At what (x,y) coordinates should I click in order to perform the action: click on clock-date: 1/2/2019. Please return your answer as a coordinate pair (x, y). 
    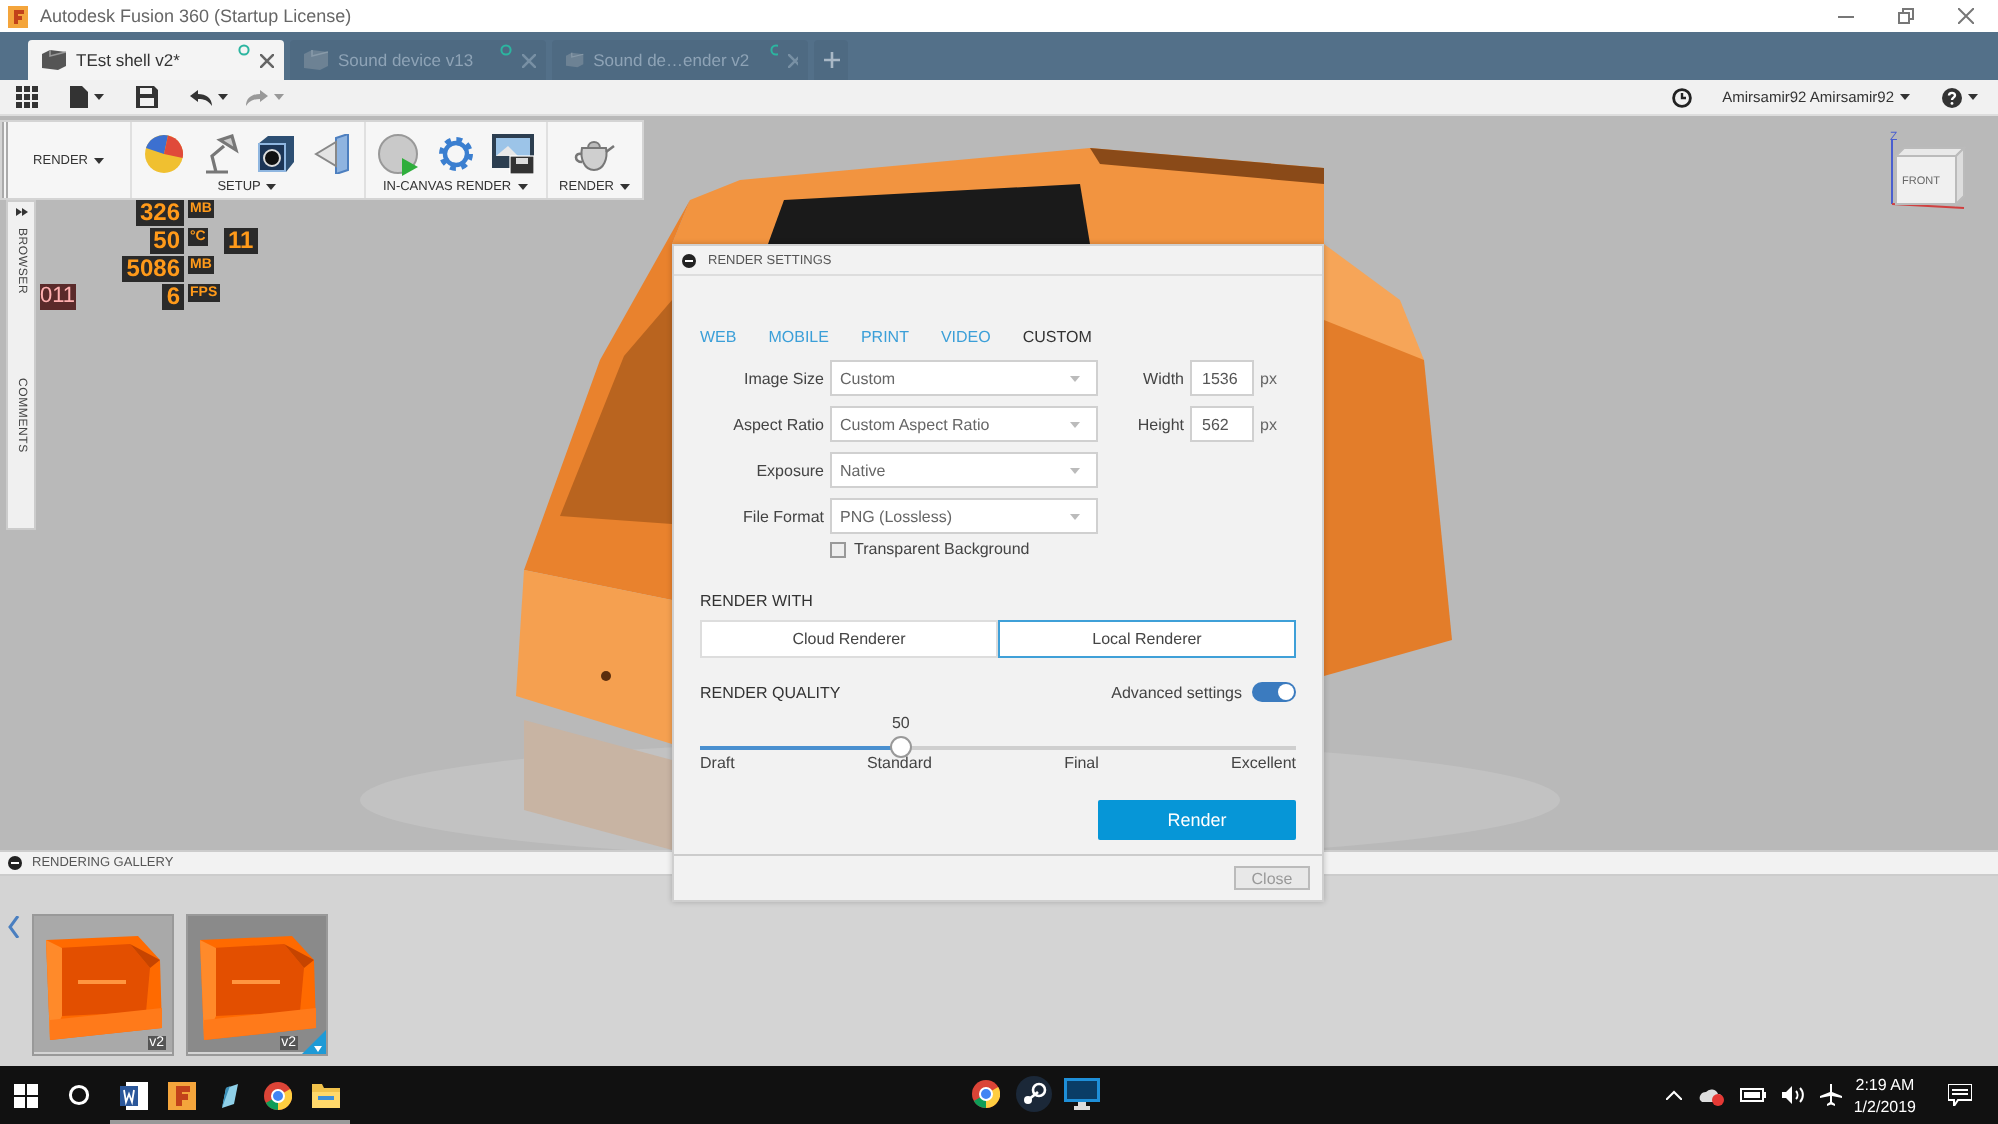
    Looking at the image, I should click on (1884, 1106).